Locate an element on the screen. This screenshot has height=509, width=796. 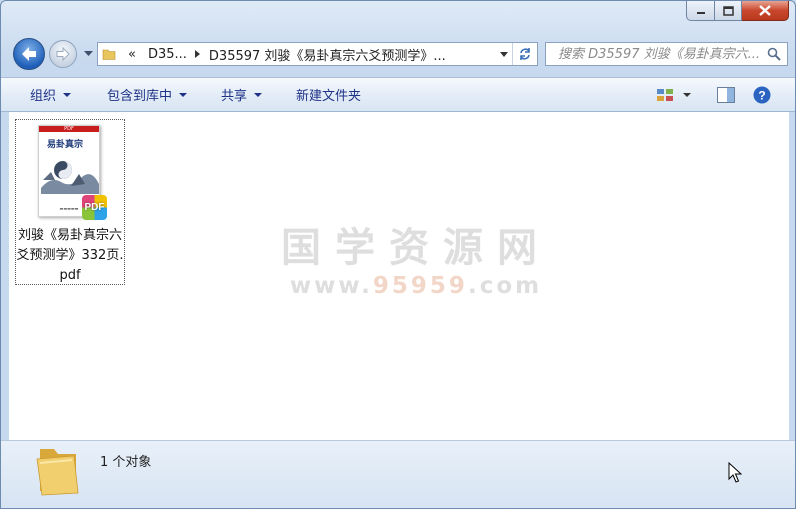
preview-pane-button is located at coordinates (722, 95).